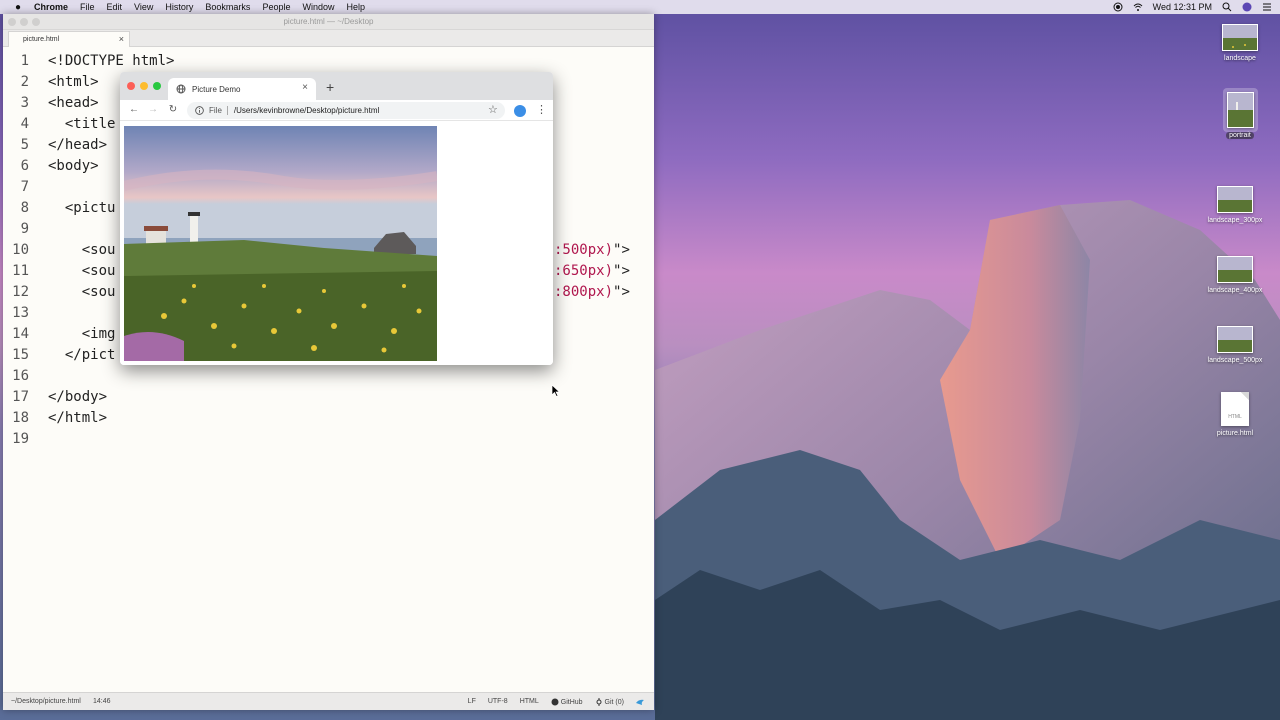 Image resolution: width=1280 pixels, height=720 pixels. I want to click on code-text-tail: :800px)">, so click(592, 292).